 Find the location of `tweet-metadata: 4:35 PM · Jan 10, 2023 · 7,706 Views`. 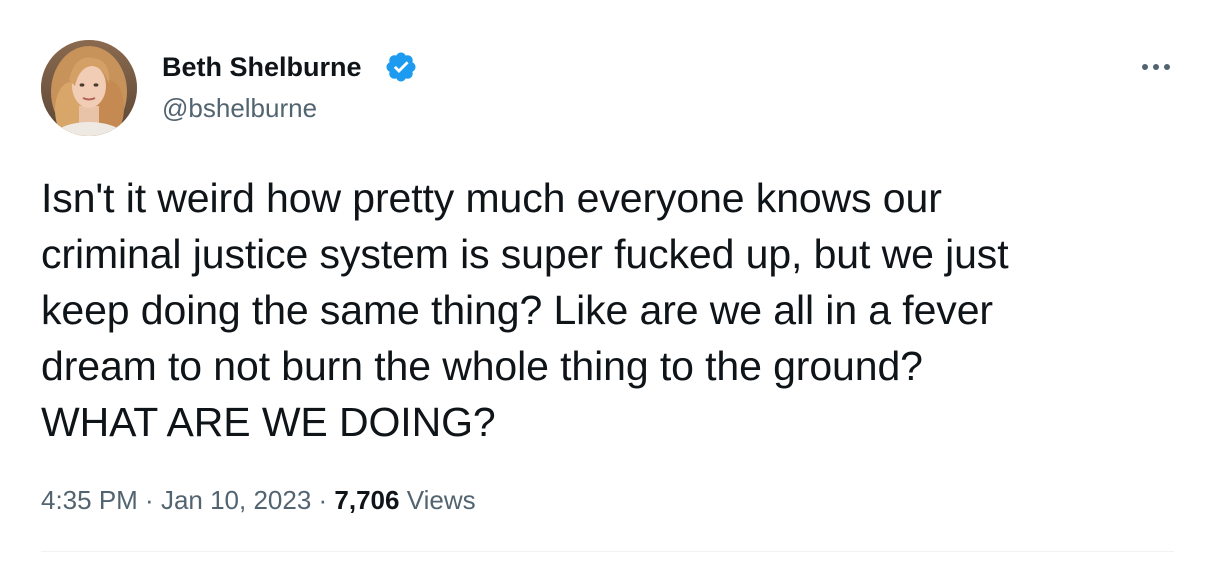

tweet-metadata: 4:35 PM · Jan 10, 2023 · 7,706 Views is located at coordinates (258, 500).